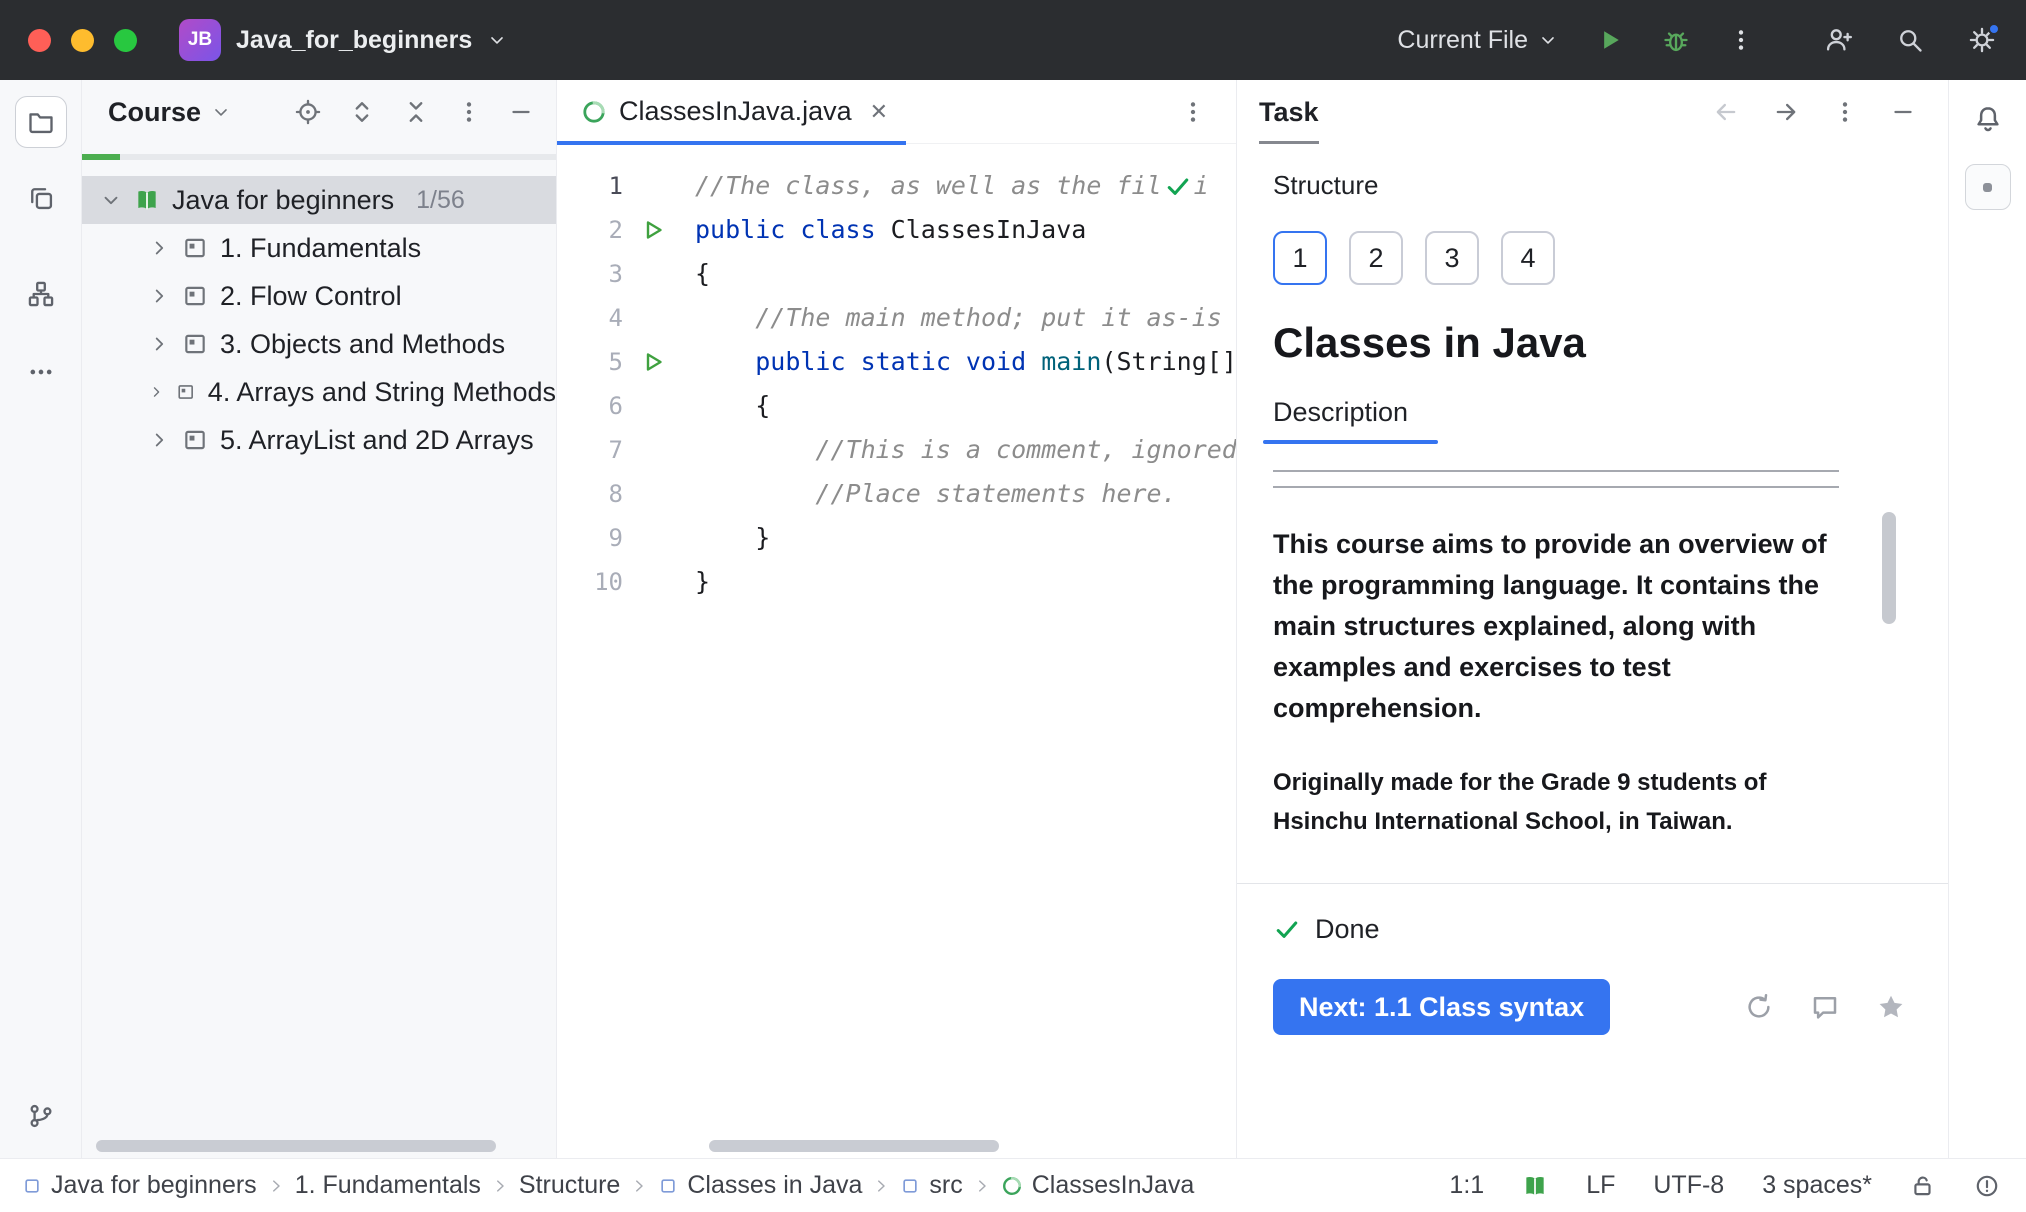  What do you see at coordinates (1988, 119) in the screenshot?
I see `notifications-bell-icon` at bounding box center [1988, 119].